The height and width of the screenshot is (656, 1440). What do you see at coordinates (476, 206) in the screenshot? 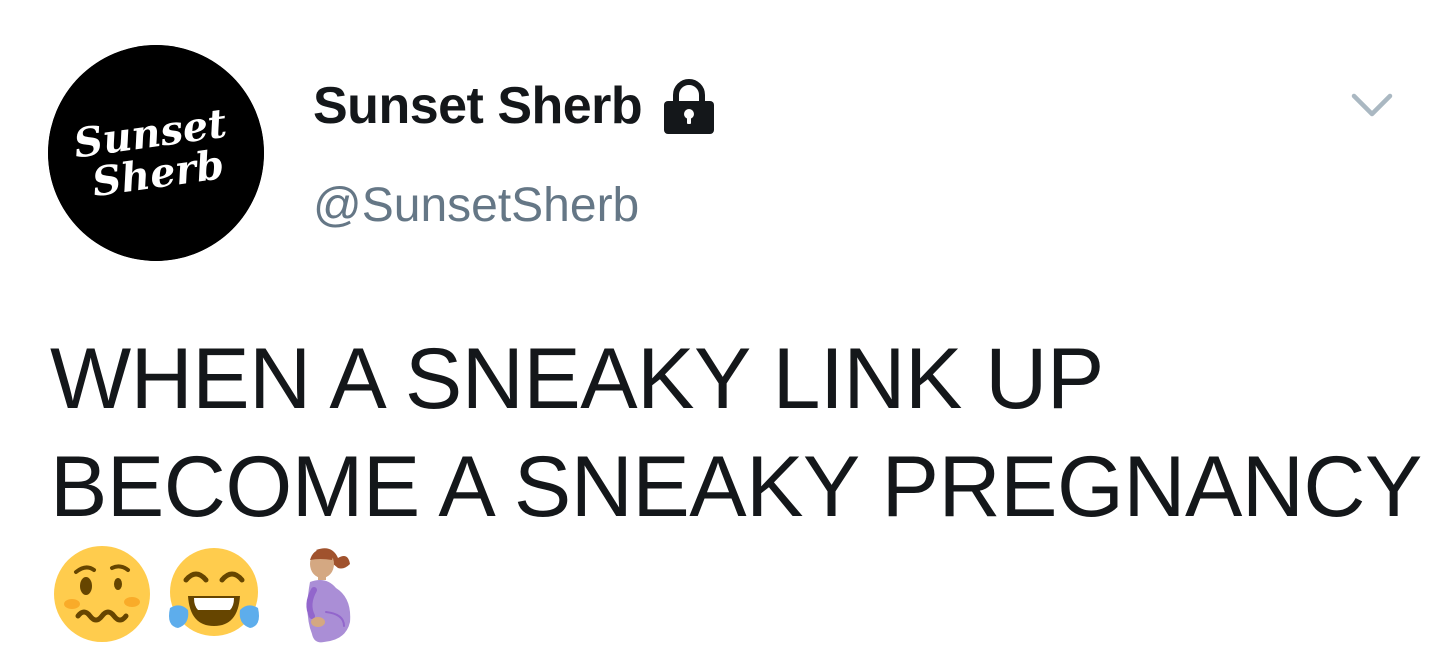
I see `author-handle: @SunsetSherb` at bounding box center [476, 206].